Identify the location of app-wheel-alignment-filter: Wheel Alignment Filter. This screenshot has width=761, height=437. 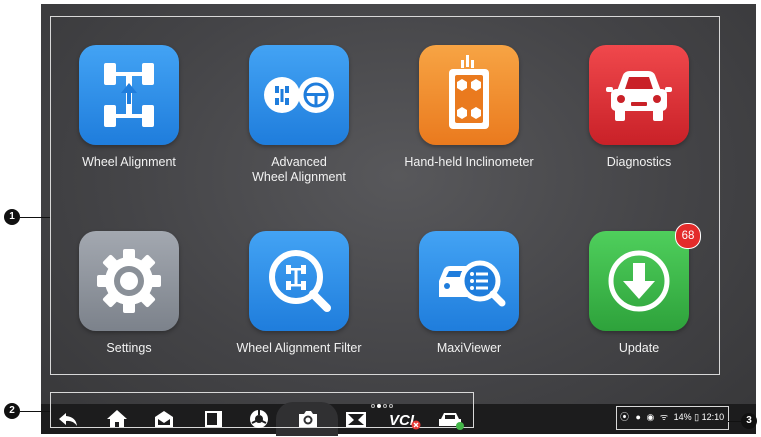
(299, 293).